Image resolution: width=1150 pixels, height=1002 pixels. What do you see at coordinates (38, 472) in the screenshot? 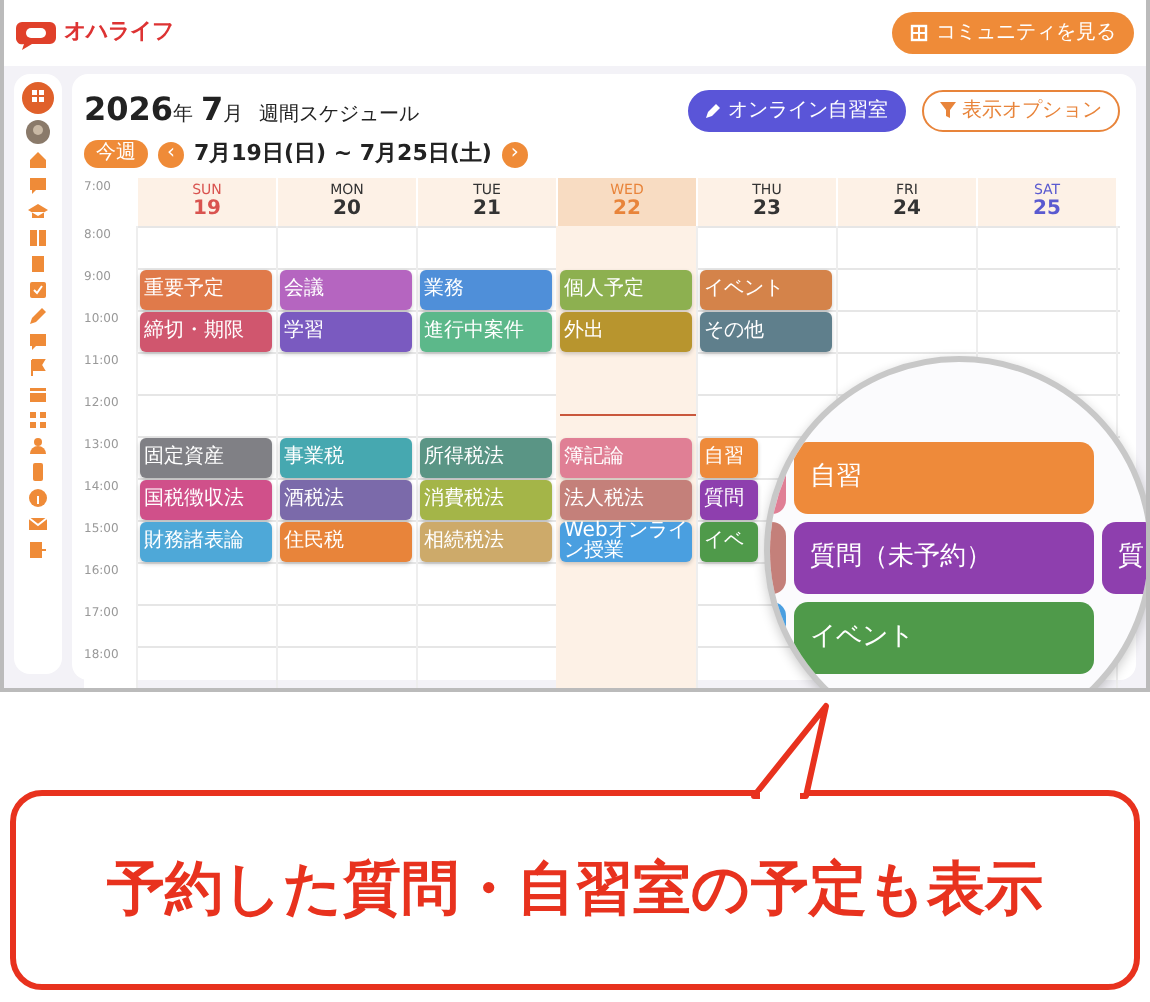
I see `phone-icon` at bounding box center [38, 472].